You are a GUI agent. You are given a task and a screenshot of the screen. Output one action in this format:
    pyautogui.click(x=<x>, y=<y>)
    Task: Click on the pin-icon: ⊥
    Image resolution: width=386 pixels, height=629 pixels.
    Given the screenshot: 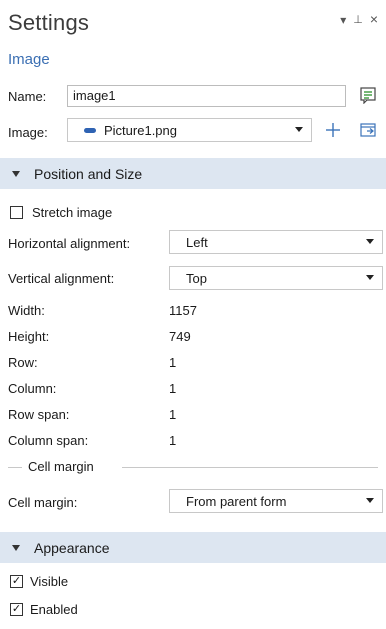 What is the action you would take?
    pyautogui.click(x=358, y=20)
    